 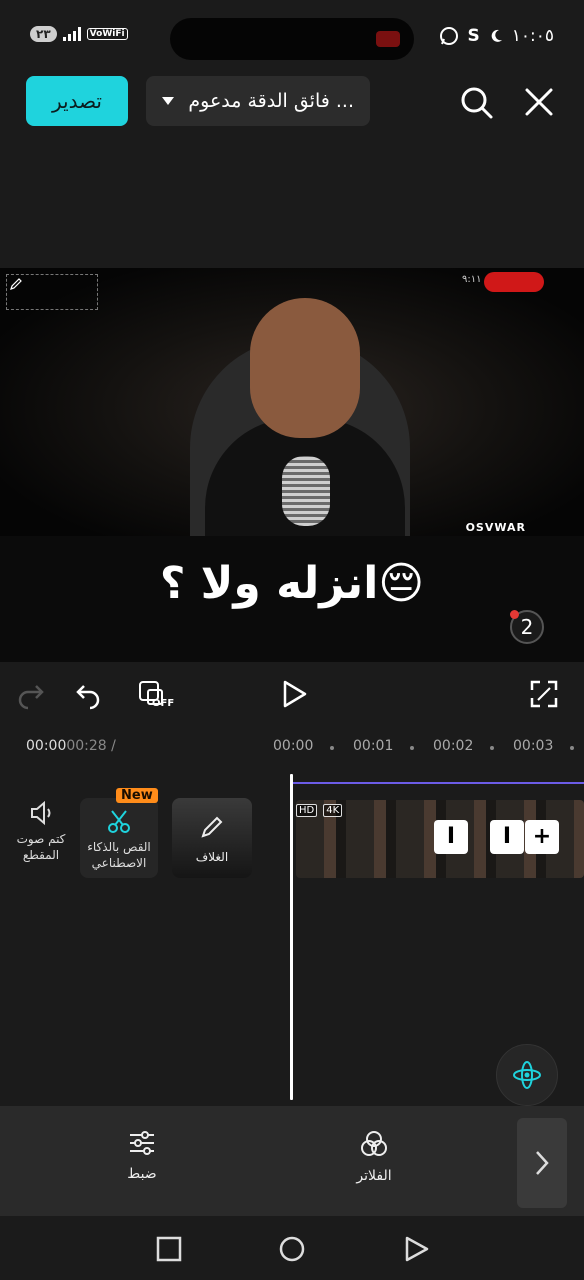 What do you see at coordinates (449, 36) in the screenshot?
I see `whatsapp-icon` at bounding box center [449, 36].